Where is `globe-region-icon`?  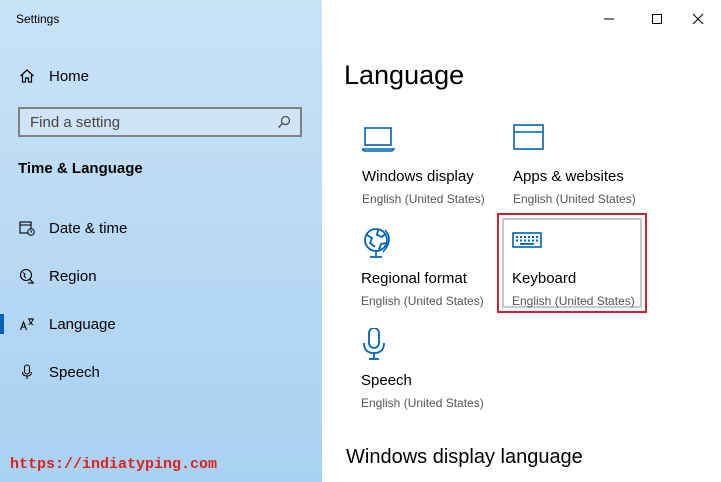
globe-region-icon is located at coordinates (27, 276).